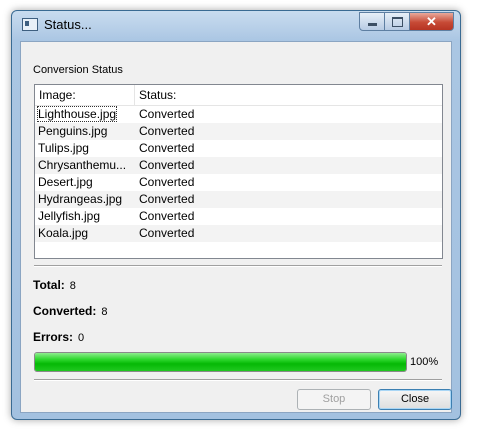 This screenshot has height=437, width=478. I want to click on converted-stat: Converted: 8, so click(70, 311).